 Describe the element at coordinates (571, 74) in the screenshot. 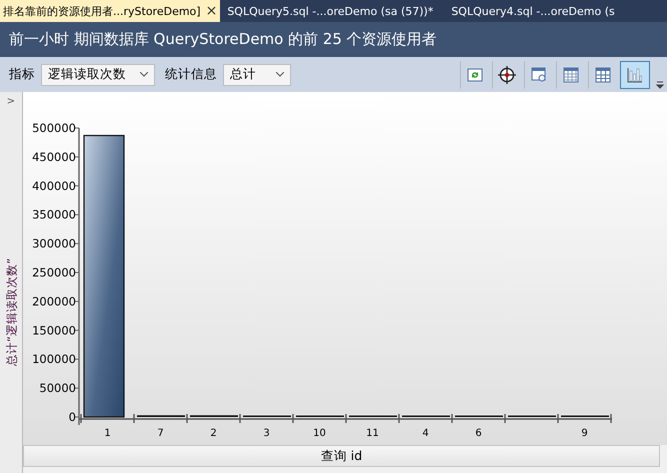

I see `grid-icon` at that location.